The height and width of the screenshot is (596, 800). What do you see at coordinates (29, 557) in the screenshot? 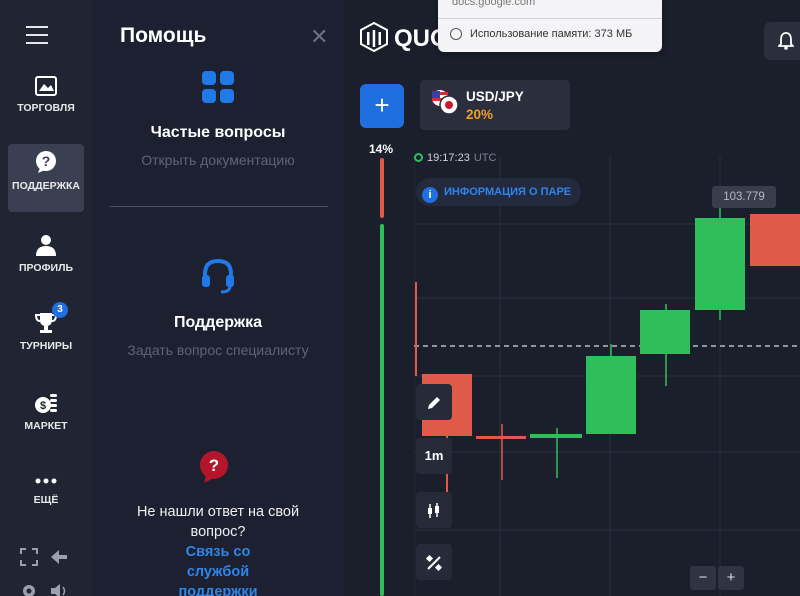
I see `fullscreen-icon` at bounding box center [29, 557].